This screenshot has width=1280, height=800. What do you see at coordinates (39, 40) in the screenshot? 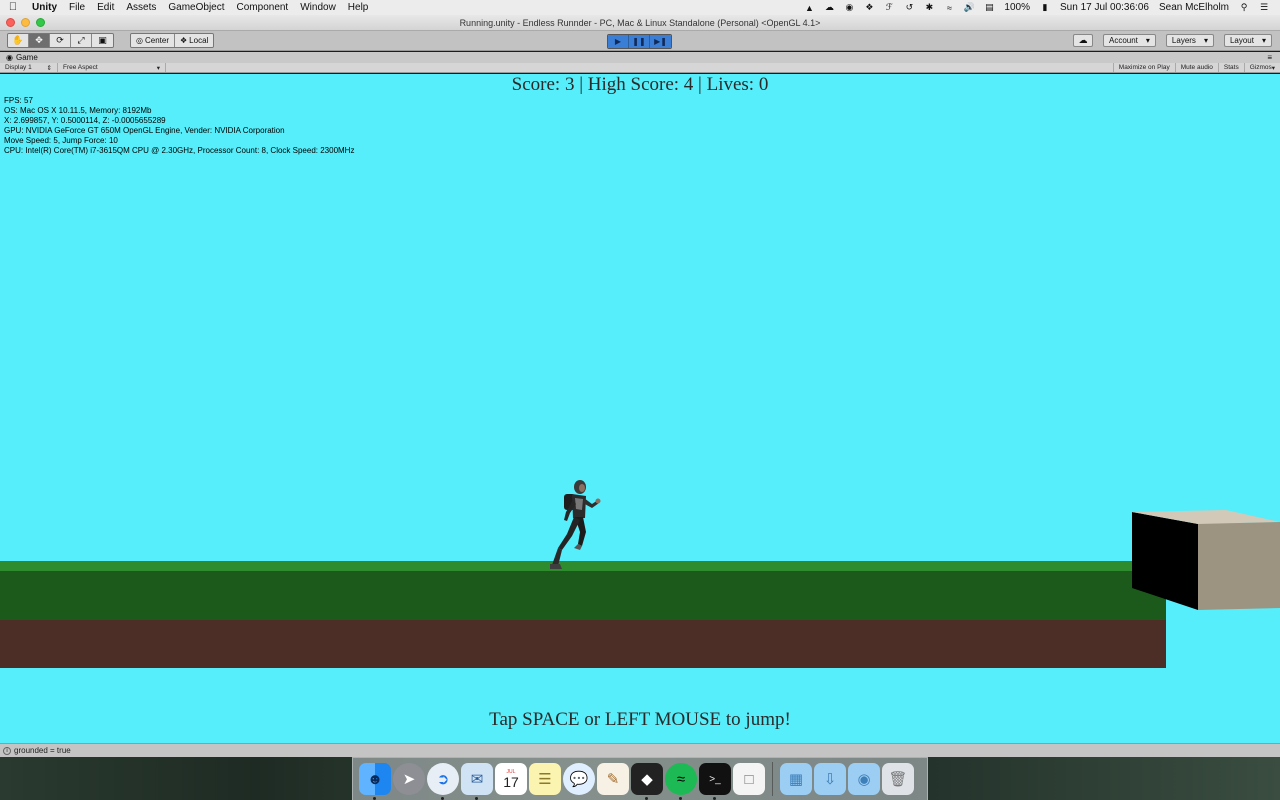
I see `move-tool-icon: ✥` at bounding box center [39, 40].